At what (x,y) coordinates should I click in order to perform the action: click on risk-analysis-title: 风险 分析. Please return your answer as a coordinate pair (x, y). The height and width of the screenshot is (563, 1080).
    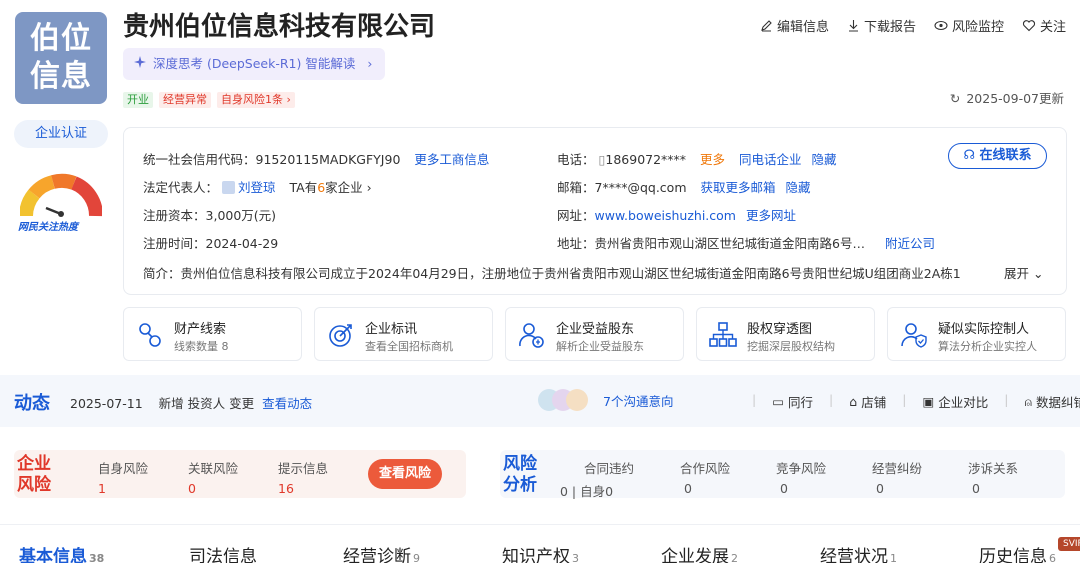
    Looking at the image, I should click on (520, 475).